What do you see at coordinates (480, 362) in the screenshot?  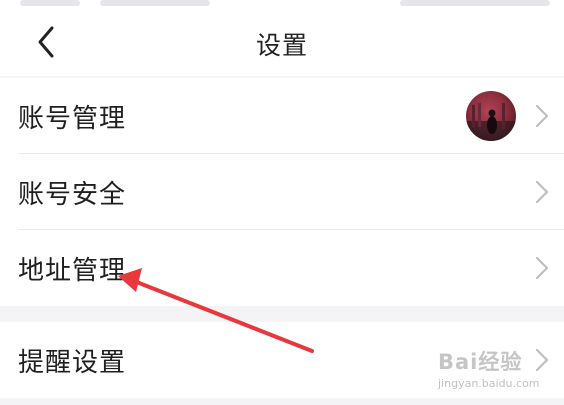 I see `watermark-brand: Bai经验` at bounding box center [480, 362].